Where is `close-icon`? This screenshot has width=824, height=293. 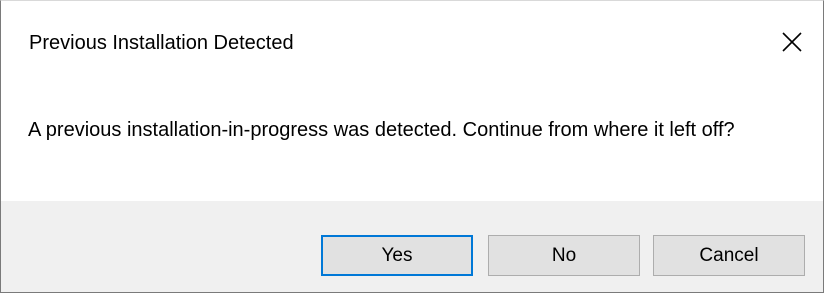 close-icon is located at coordinates (792, 42).